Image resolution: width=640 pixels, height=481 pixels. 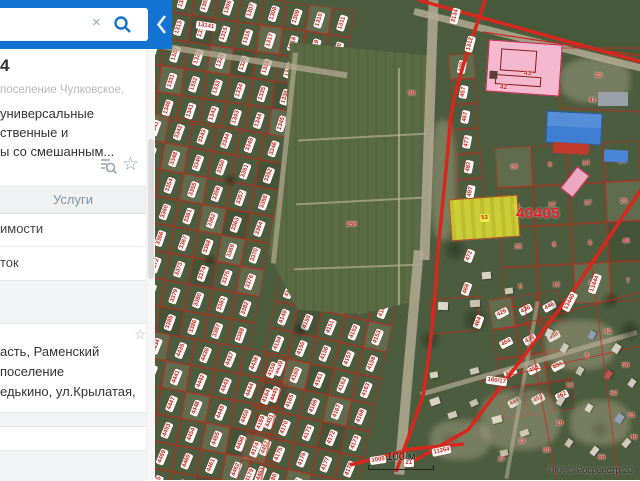 I want to click on sidebar-scrollbar, so click(x=150, y=264).